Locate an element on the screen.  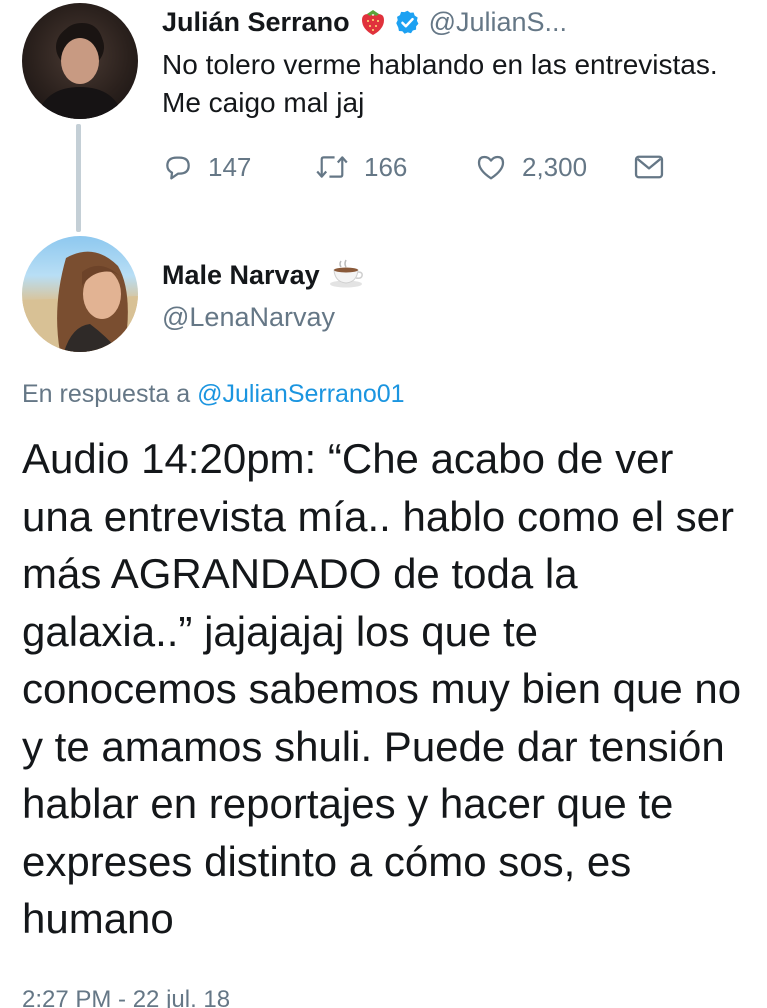
heart-icon is located at coordinates (491, 167).